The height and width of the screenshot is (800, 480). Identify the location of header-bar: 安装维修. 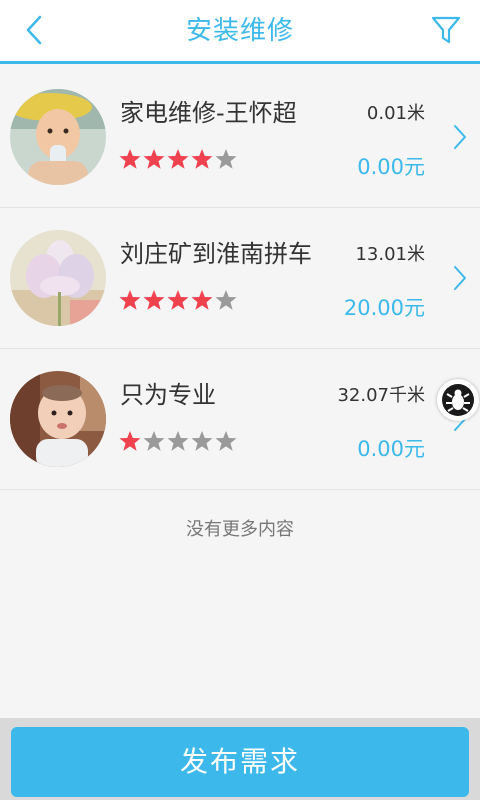
(240, 32).